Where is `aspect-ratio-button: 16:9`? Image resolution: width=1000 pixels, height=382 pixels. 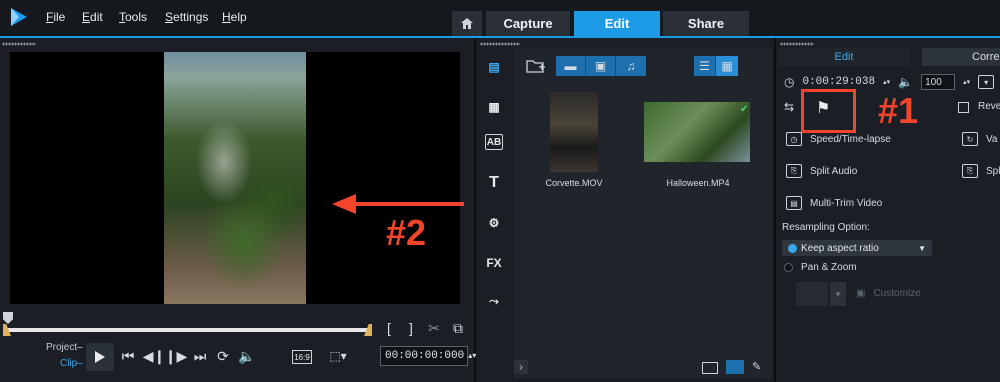 aspect-ratio-button: 16:9 is located at coordinates (302, 357).